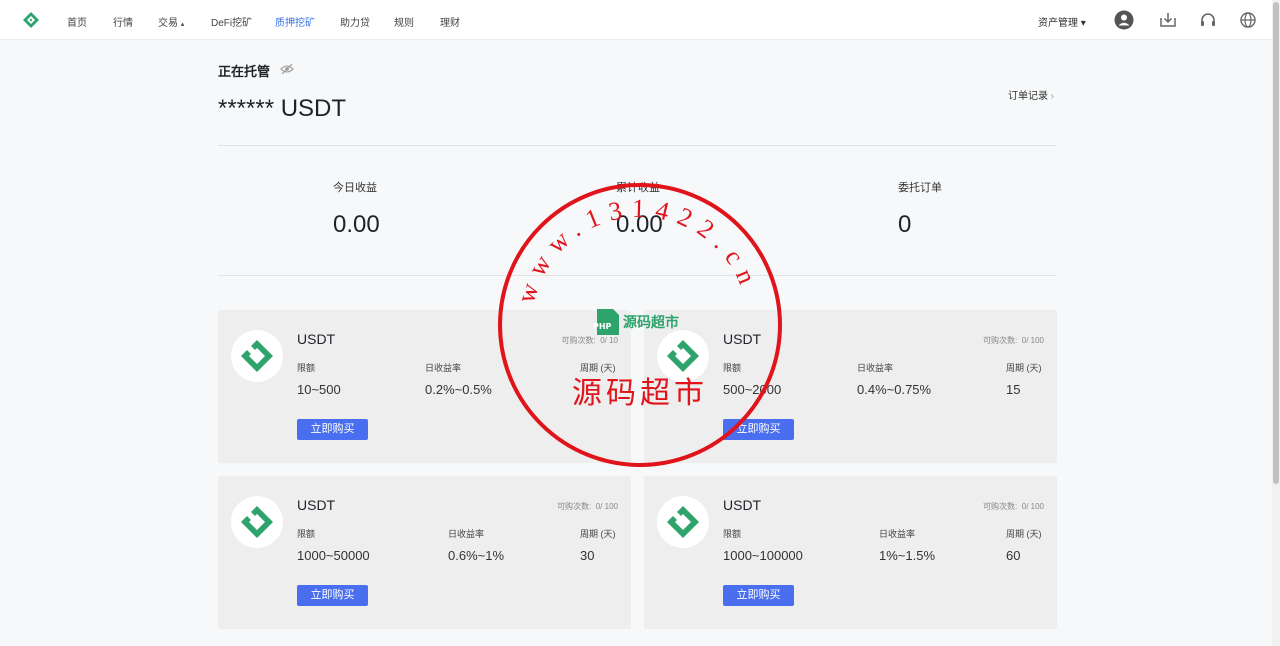 The height and width of the screenshot is (646, 1280). I want to click on download-icon, so click(1168, 20).